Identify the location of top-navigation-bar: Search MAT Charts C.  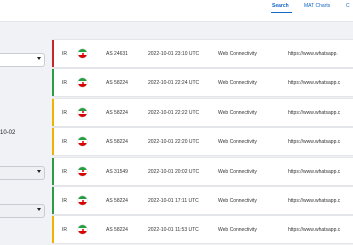
(176, 11).